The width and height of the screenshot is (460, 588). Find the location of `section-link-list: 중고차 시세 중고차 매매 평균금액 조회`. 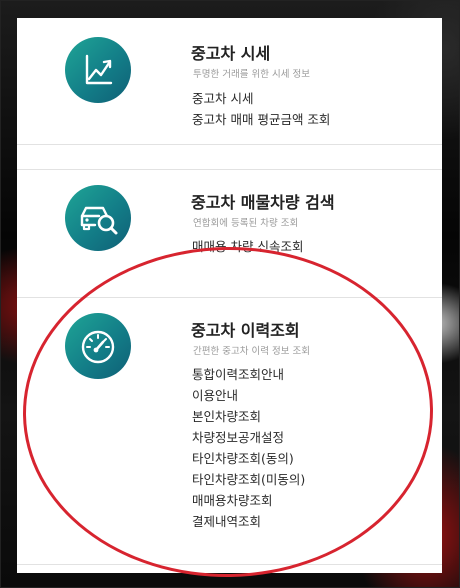

section-link-list: 중고차 시세 중고차 매매 평균금액 조회 is located at coordinates (261, 109).